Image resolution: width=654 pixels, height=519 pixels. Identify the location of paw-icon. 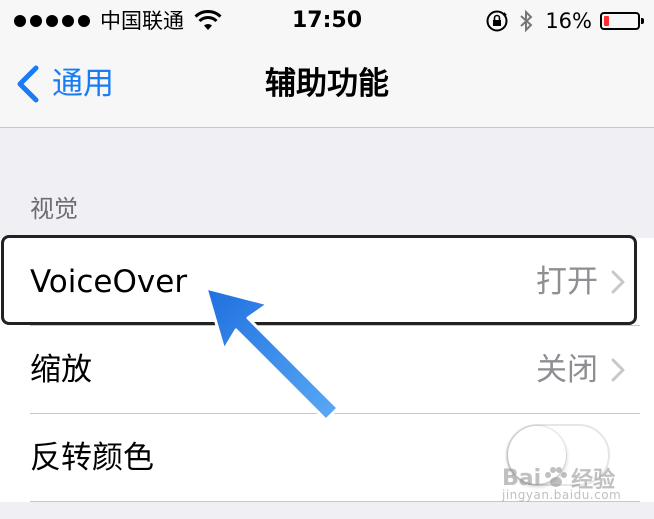
(556, 477).